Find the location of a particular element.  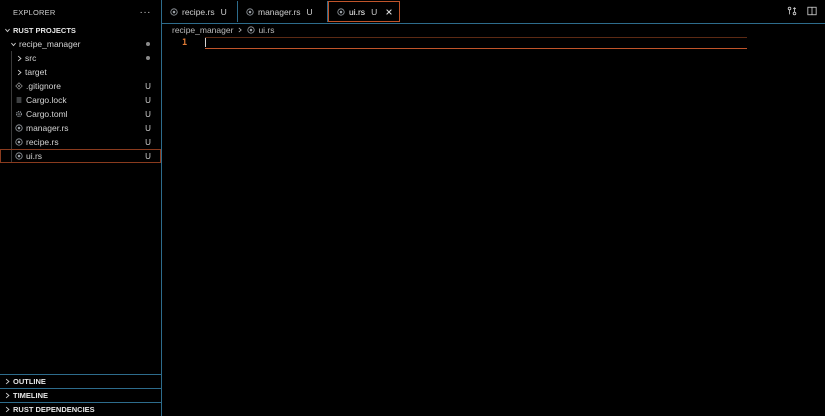

breadcrumb-file: ui.rs is located at coordinates (266, 30).